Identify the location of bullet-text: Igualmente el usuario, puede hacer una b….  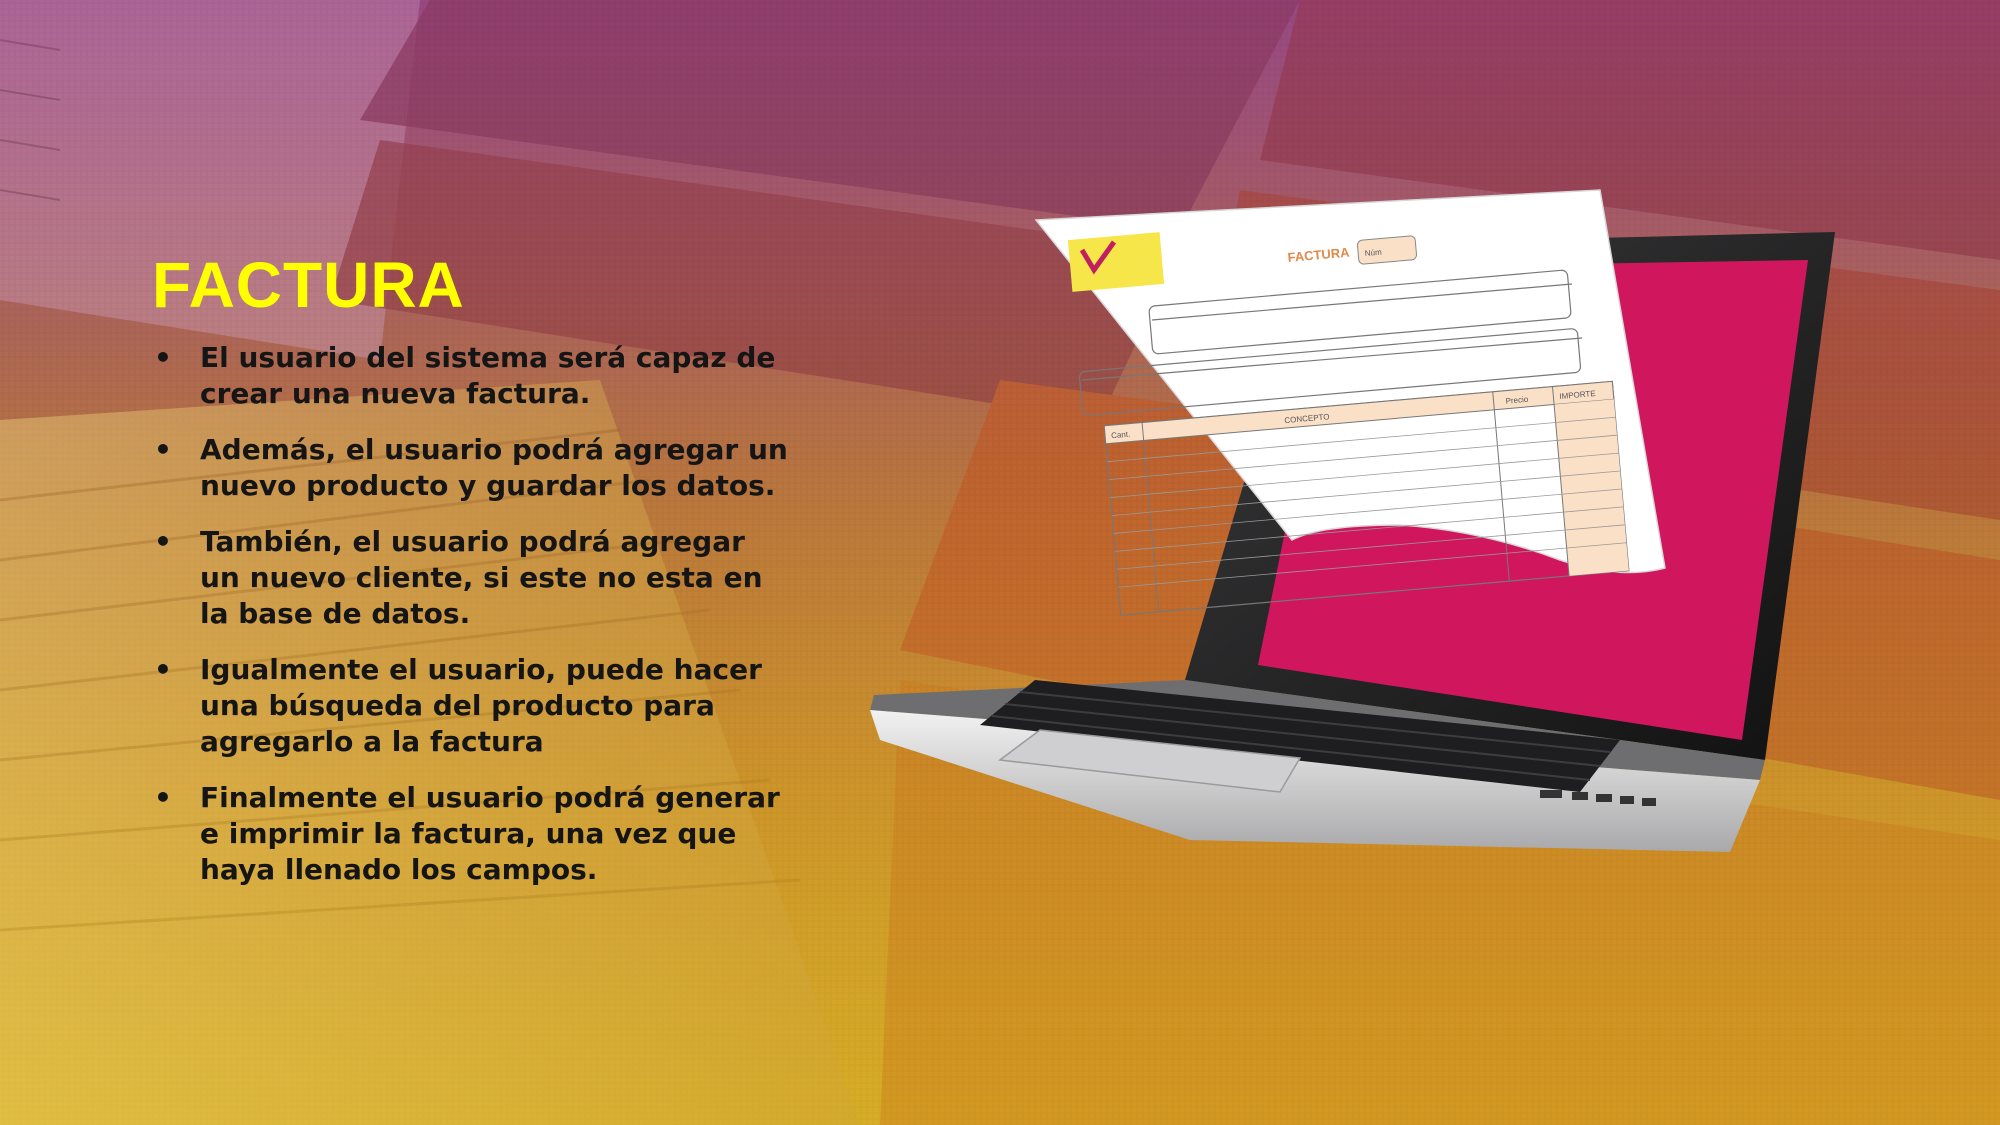
(481, 705).